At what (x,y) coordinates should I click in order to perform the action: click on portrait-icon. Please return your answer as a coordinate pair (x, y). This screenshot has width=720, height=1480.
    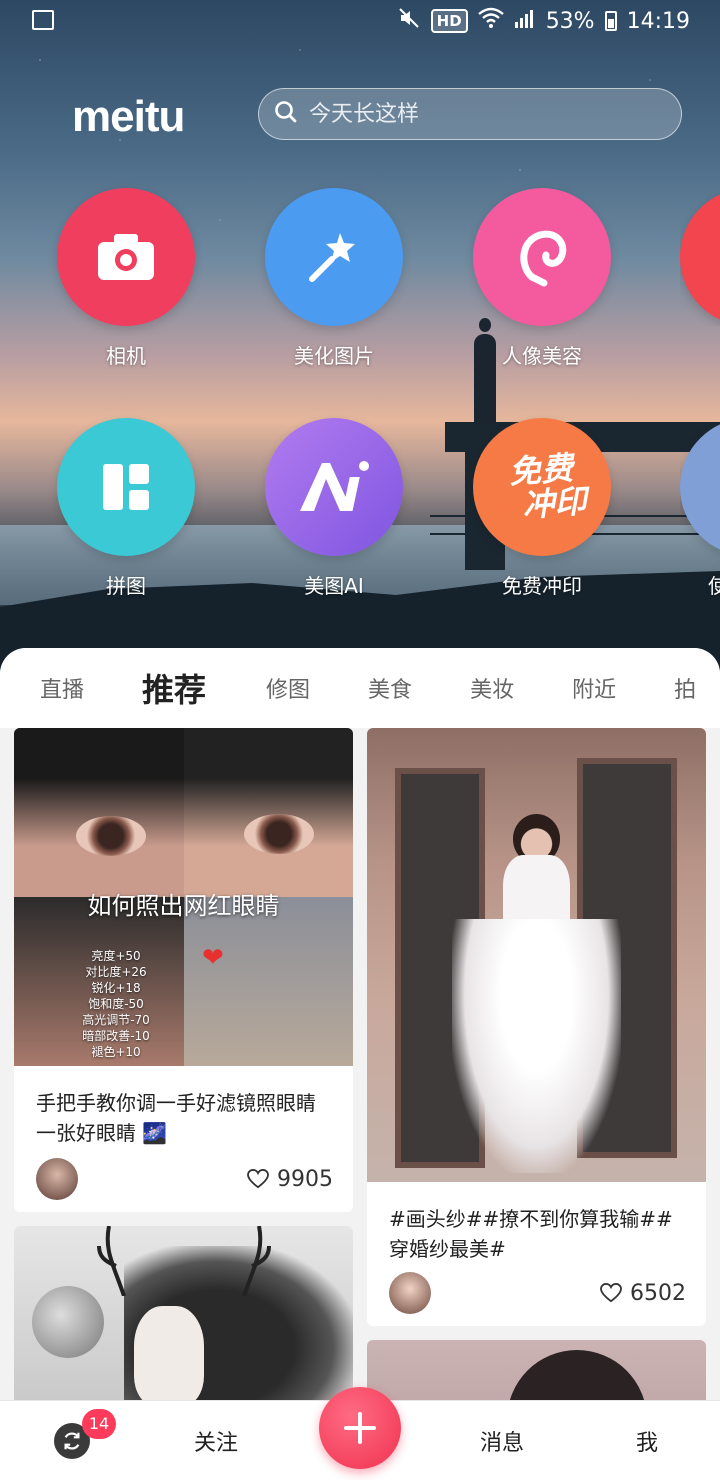
    Looking at the image, I should click on (542, 257).